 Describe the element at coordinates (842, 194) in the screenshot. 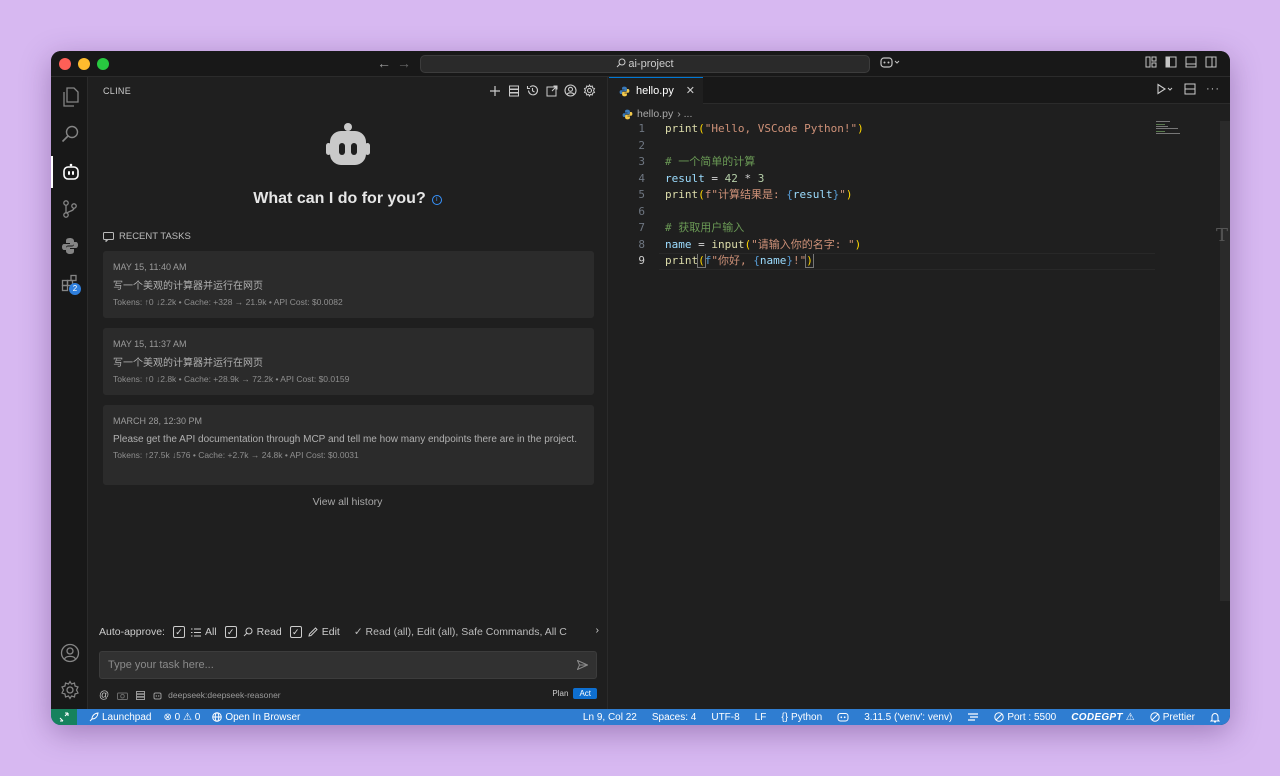

I see `token: "` at that location.